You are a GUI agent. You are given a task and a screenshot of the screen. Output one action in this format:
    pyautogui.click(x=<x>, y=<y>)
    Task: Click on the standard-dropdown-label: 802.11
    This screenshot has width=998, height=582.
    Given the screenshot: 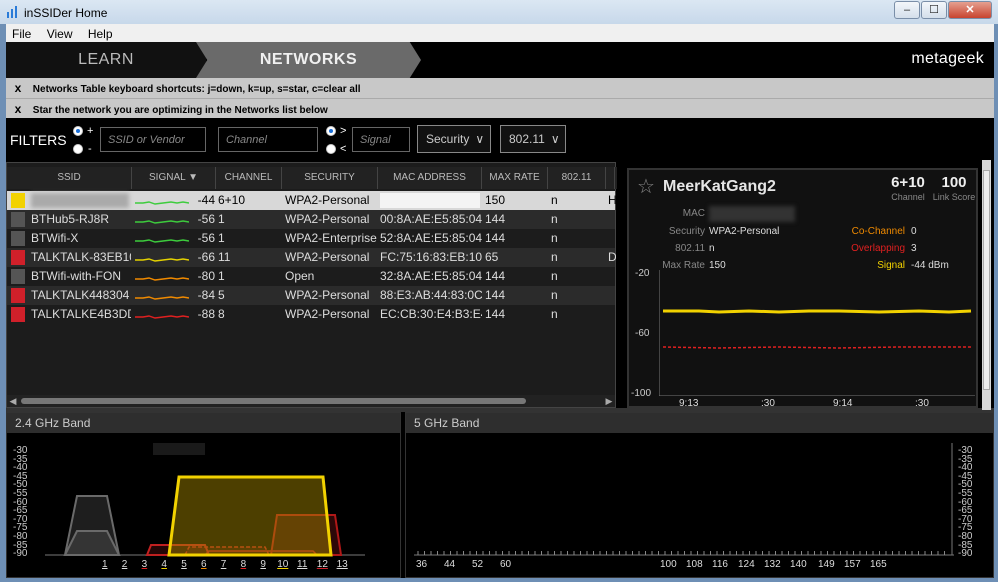 What is the action you would take?
    pyautogui.click(x=527, y=139)
    